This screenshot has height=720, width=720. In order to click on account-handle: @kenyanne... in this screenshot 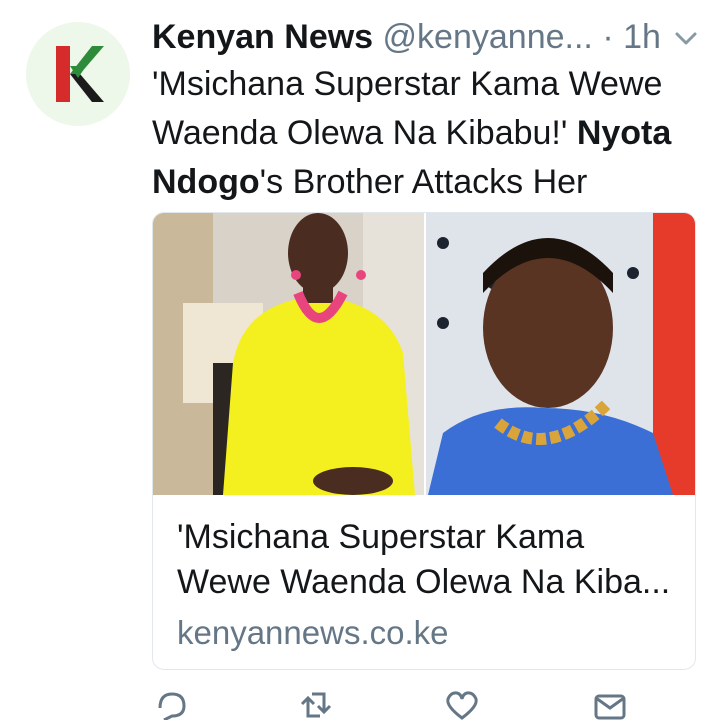, I will do `click(488, 37)`.